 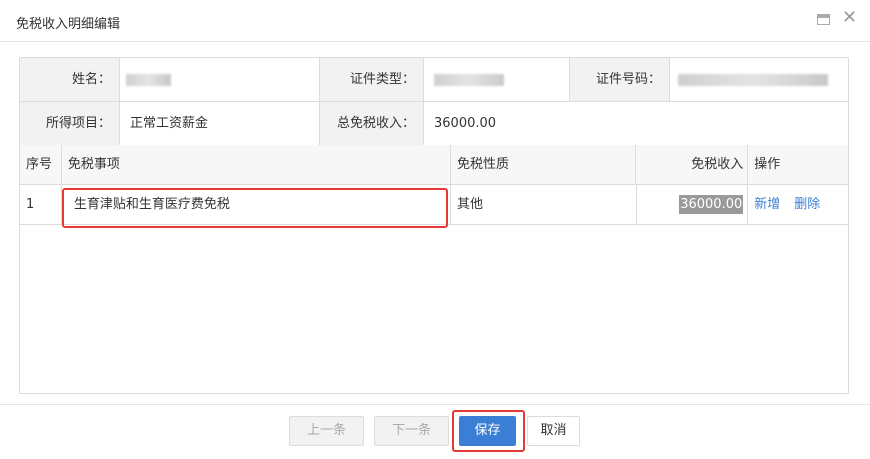 I want to click on name-label: 姓名：, so click(x=70, y=79).